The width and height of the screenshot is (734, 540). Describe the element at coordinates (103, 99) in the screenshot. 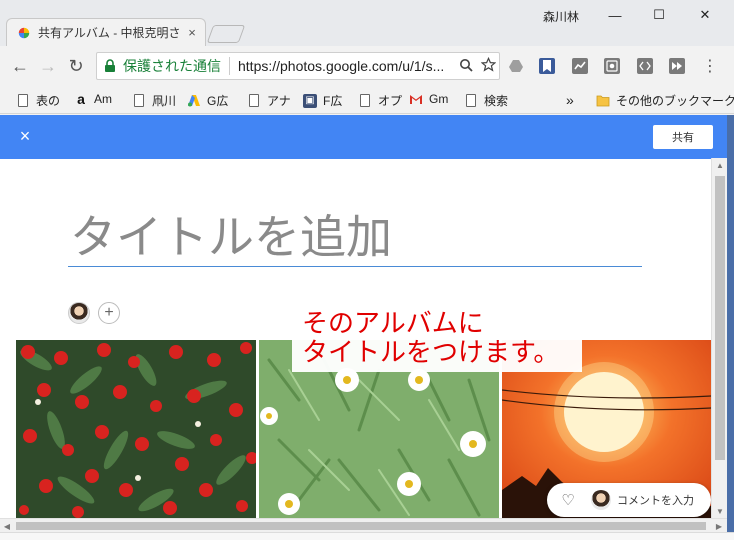

I see `bookmark-label: Am` at that location.